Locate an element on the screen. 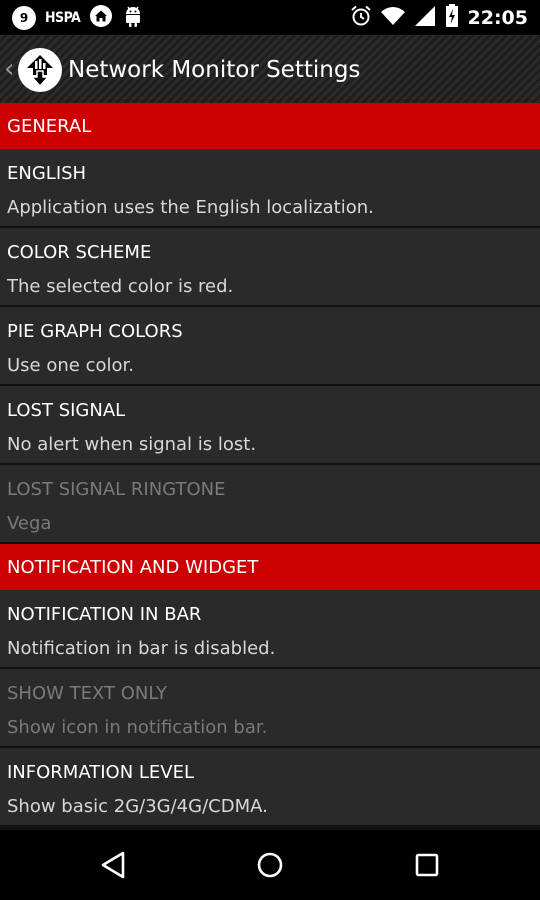 Image resolution: width=540 pixels, height=900 pixels. home-circle-icon is located at coordinates (270, 865).